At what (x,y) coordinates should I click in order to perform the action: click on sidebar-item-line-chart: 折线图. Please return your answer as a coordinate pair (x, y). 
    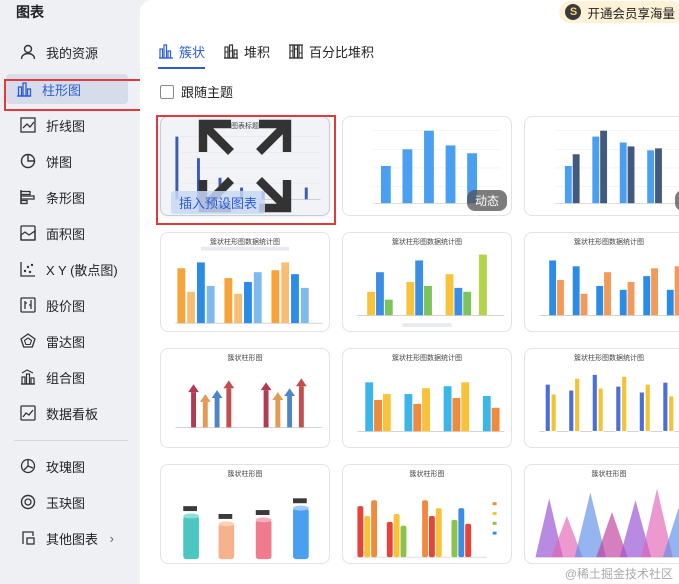
    Looking at the image, I should click on (71, 125).